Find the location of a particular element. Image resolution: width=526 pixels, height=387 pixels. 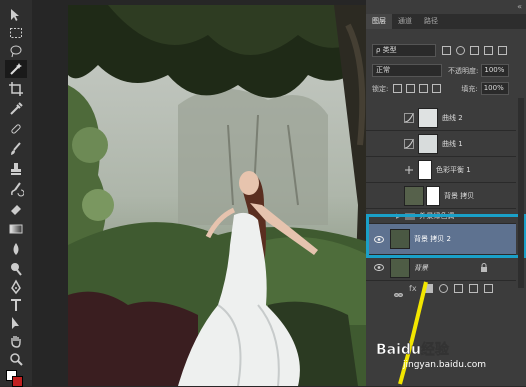

filter-kind-select: ρ 类型 is located at coordinates (404, 50).